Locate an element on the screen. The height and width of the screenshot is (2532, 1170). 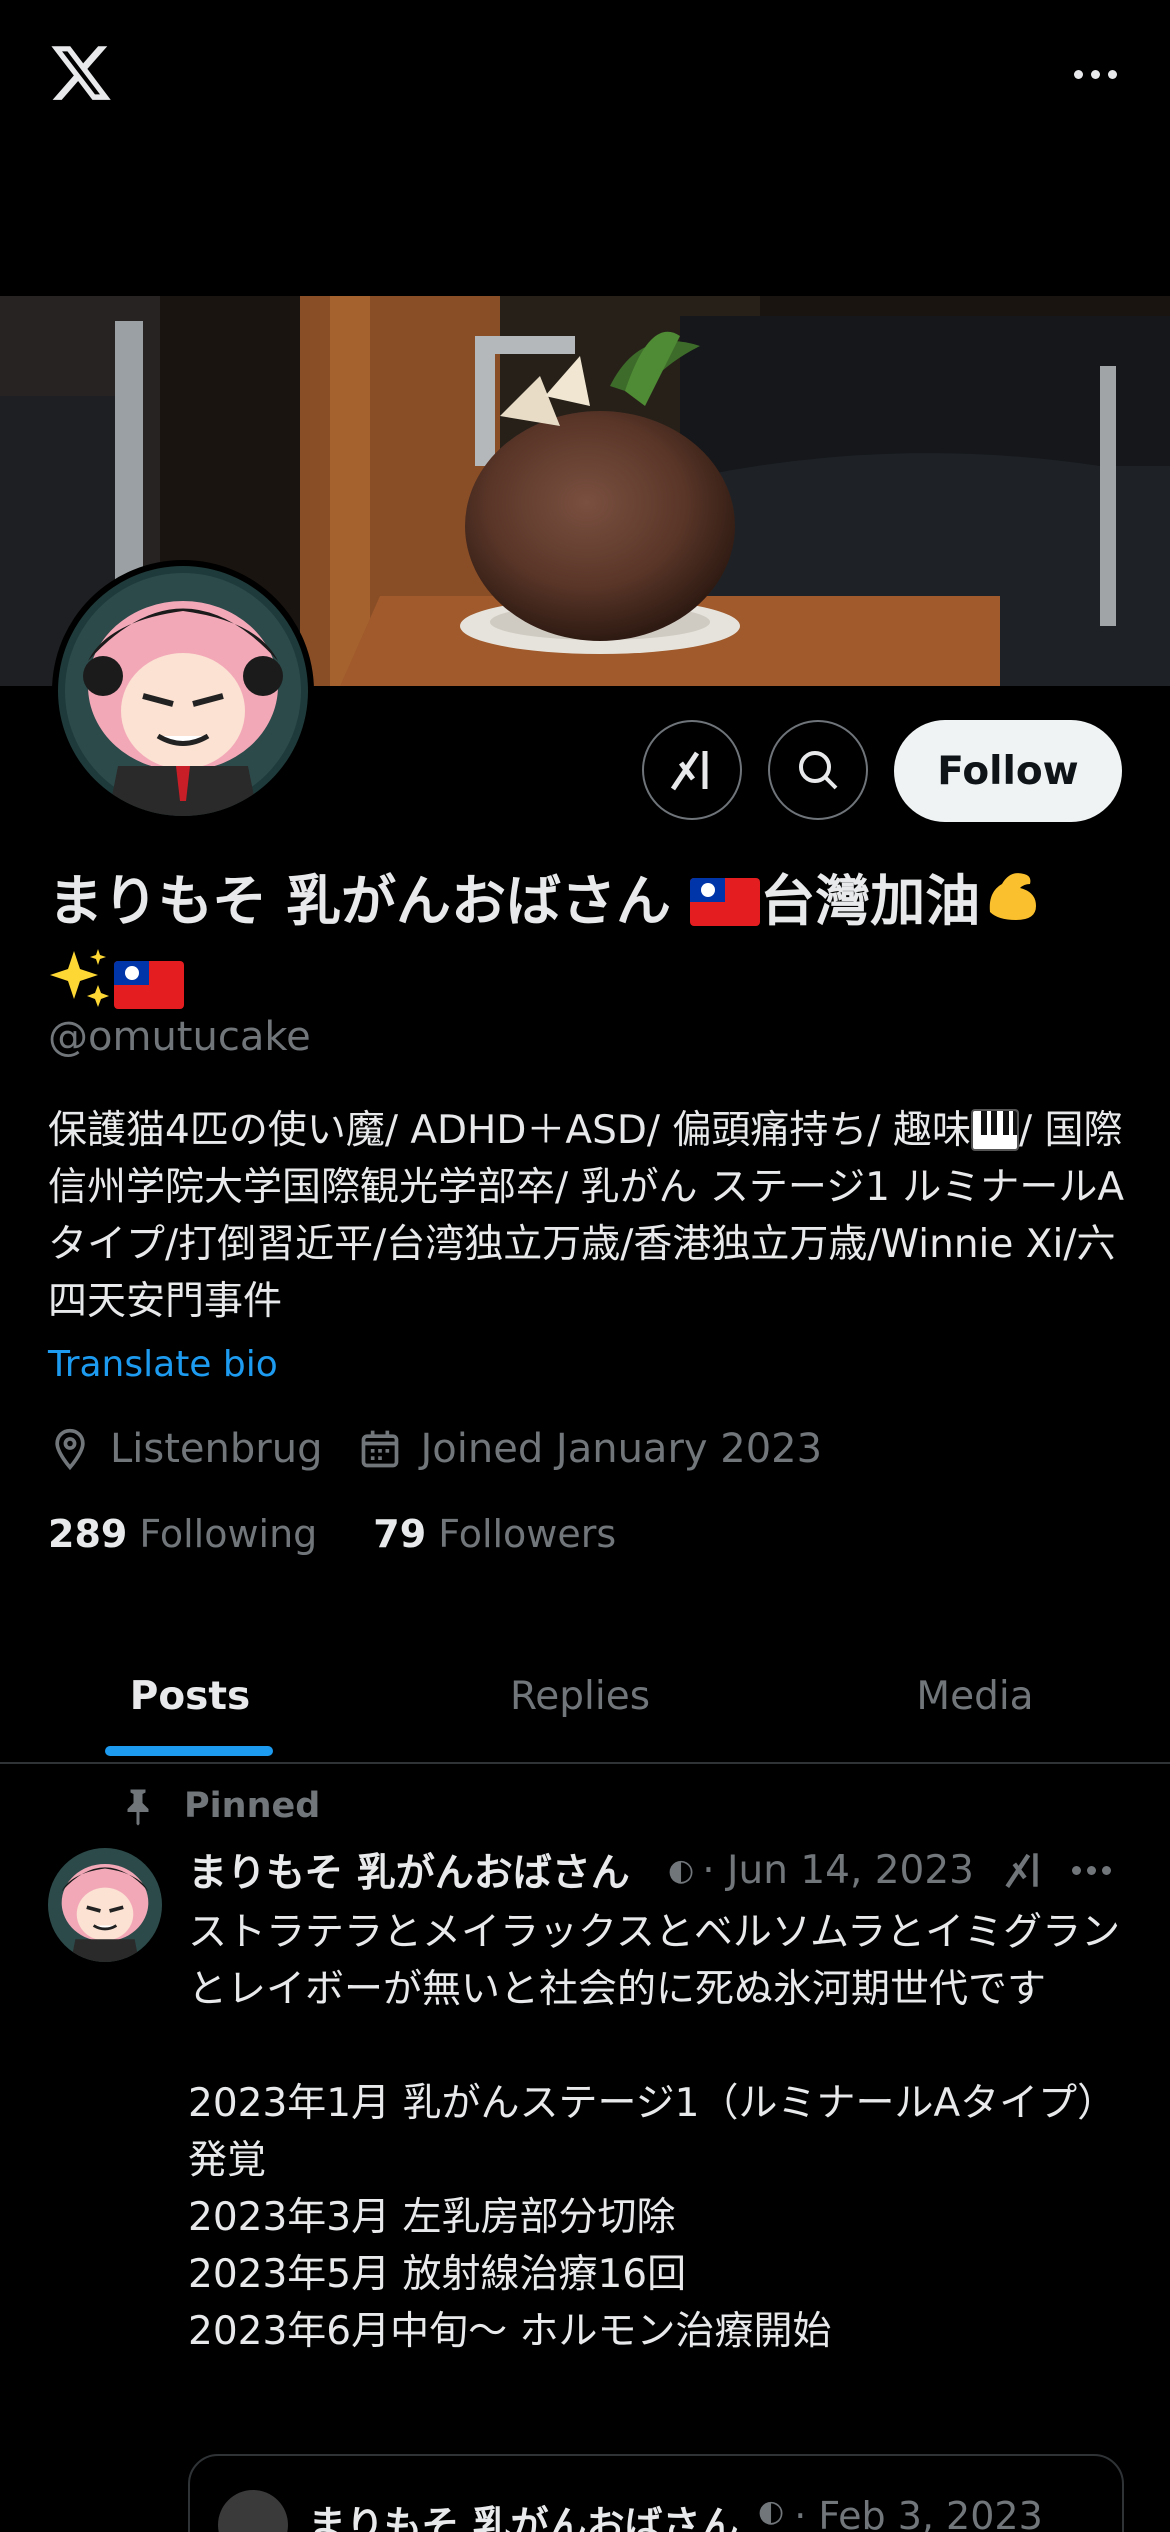
tab-replies: Replies is located at coordinates (580, 1696).